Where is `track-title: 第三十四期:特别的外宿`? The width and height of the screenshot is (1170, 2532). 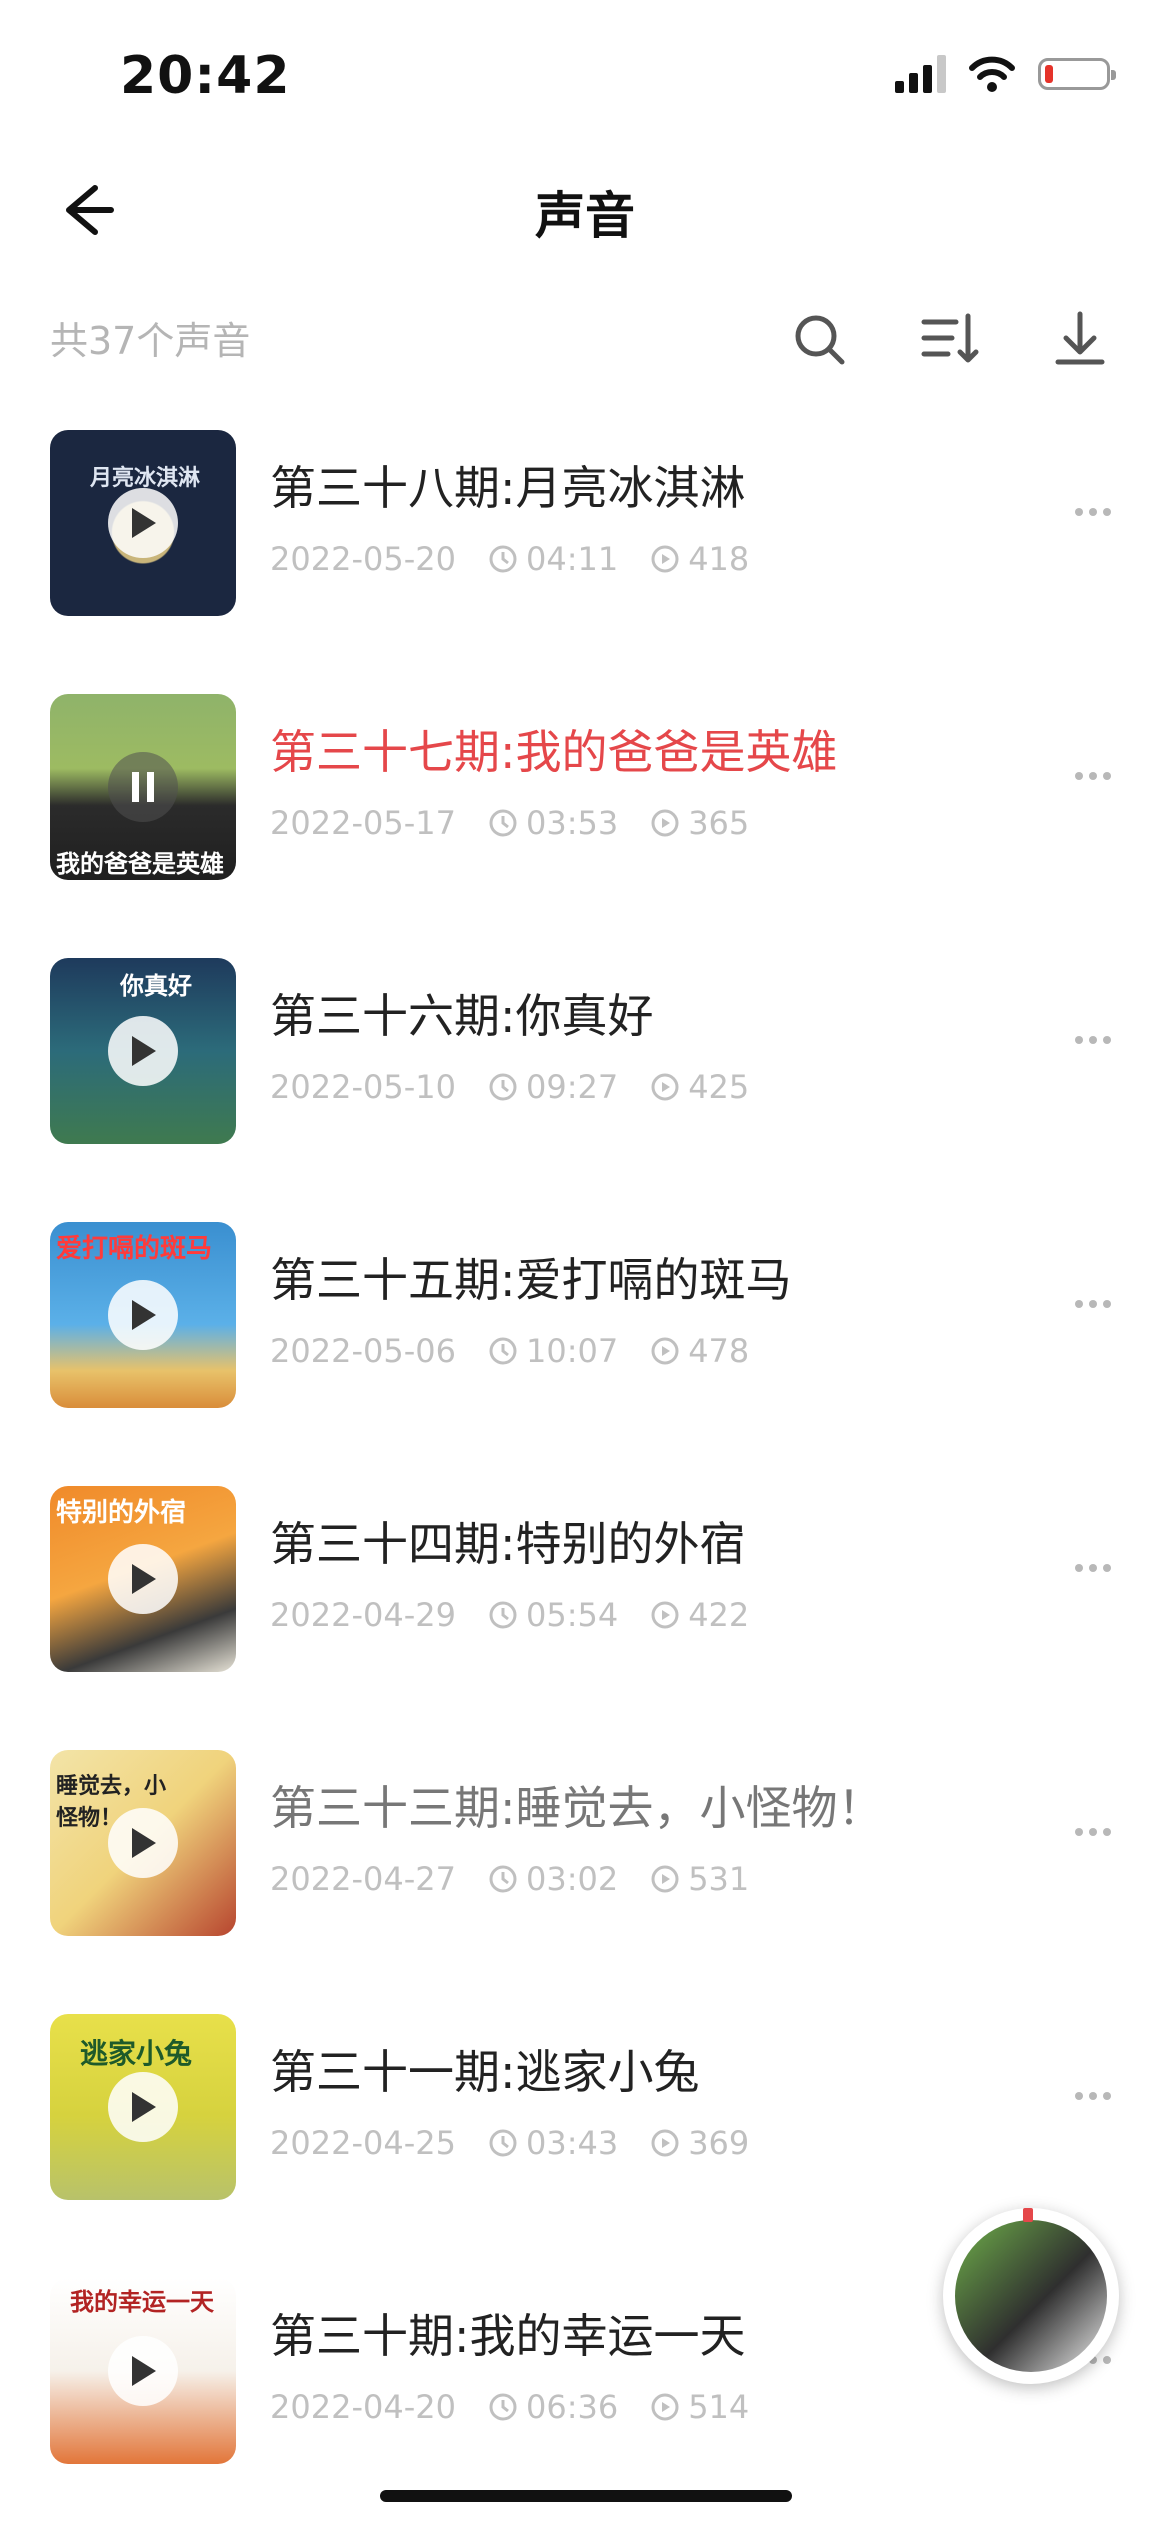
track-title: 第三十四期:特别的外宿 is located at coordinates (508, 1541).